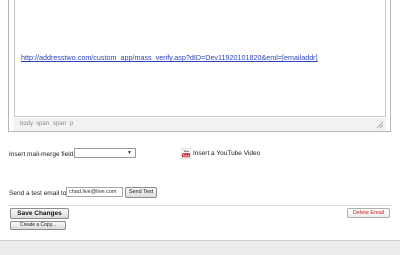 The width and height of the screenshot is (400, 255). Describe the element at coordinates (105, 153) in the screenshot. I see `merge-field-select: ▼` at that location.